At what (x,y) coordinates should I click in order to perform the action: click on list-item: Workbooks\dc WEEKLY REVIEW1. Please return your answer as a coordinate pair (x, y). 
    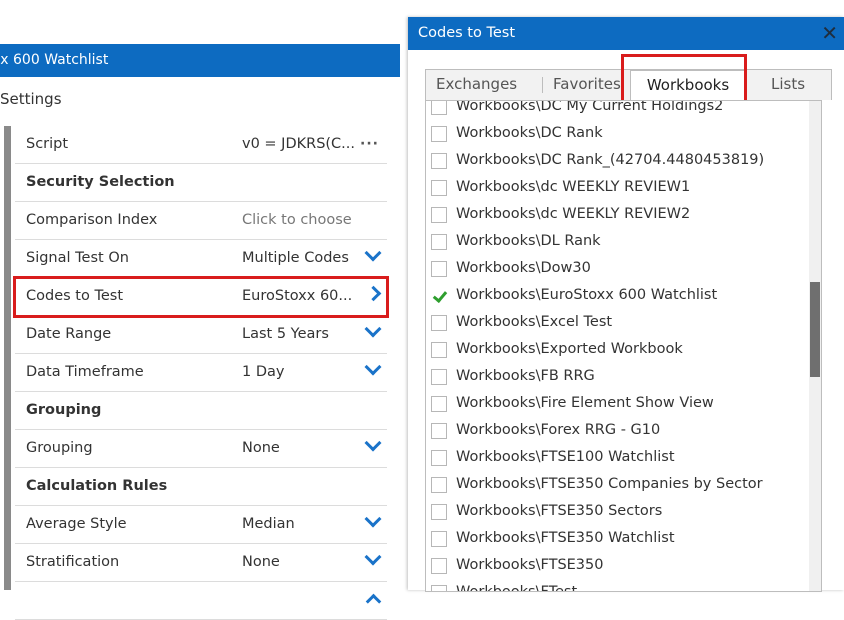
    Looking at the image, I should click on (616, 187).